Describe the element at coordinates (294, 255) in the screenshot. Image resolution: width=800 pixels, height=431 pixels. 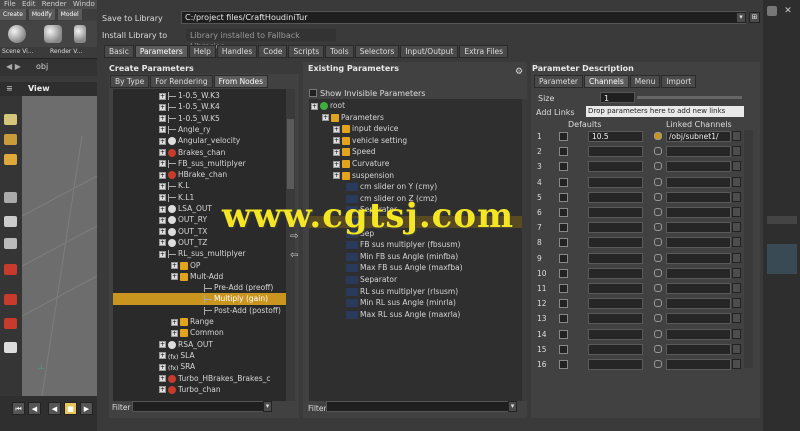
I see `remove-param-arrow-icon: ⇦` at that location.